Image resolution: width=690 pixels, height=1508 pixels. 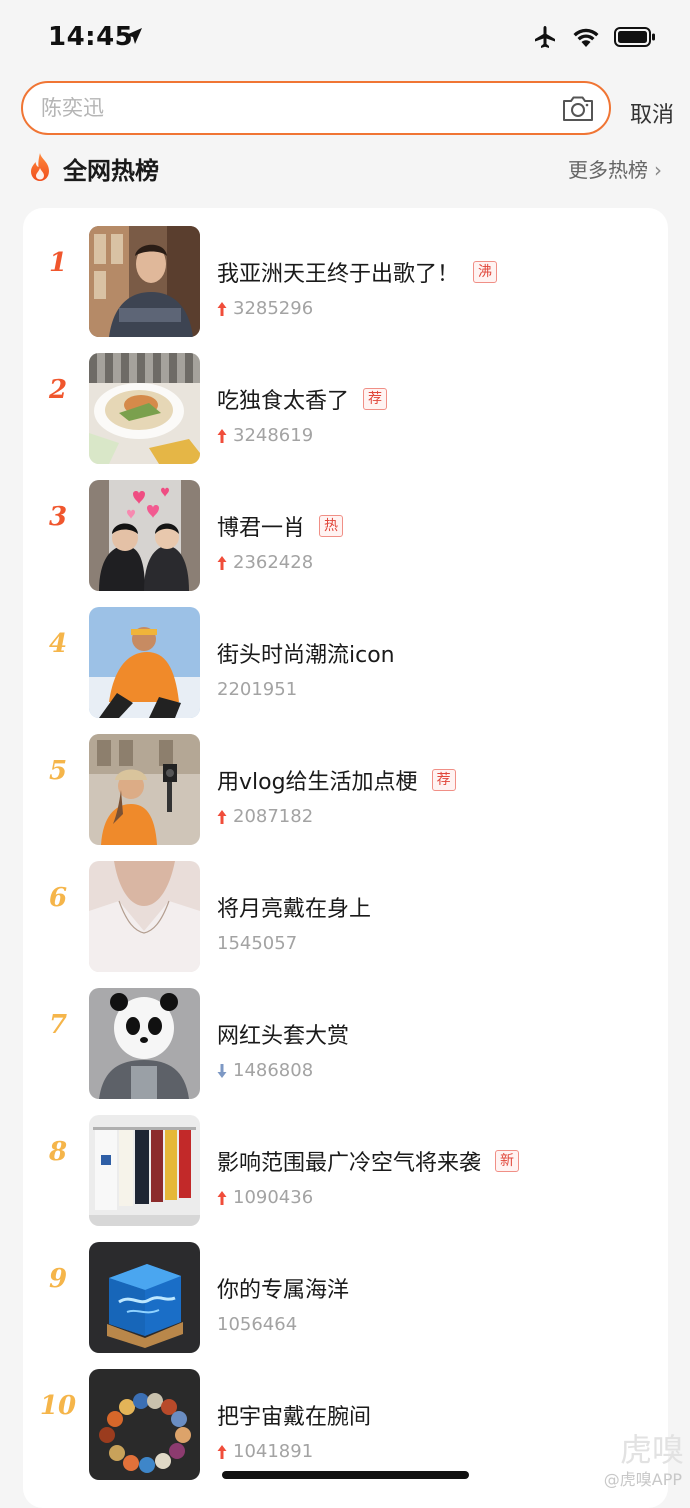 What do you see at coordinates (586, 37) in the screenshot?
I see `wifi-icon` at bounding box center [586, 37].